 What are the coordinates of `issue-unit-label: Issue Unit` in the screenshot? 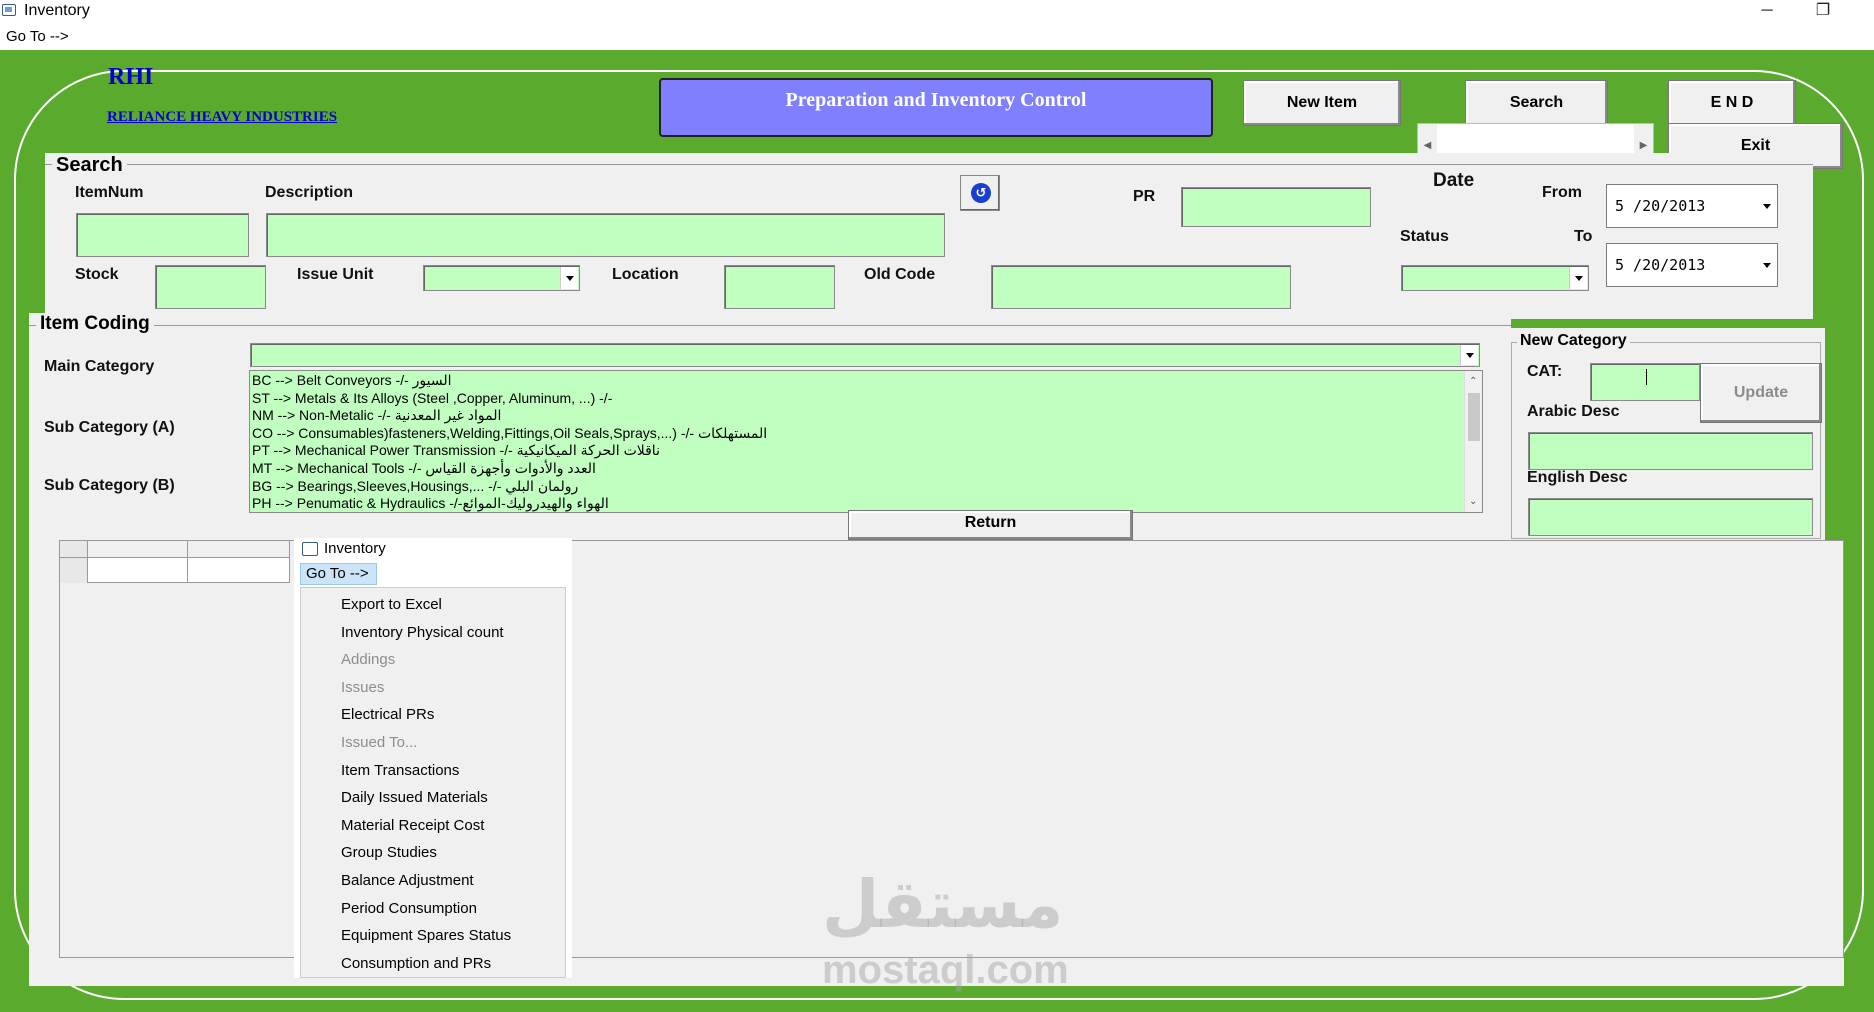 It's located at (335, 274).